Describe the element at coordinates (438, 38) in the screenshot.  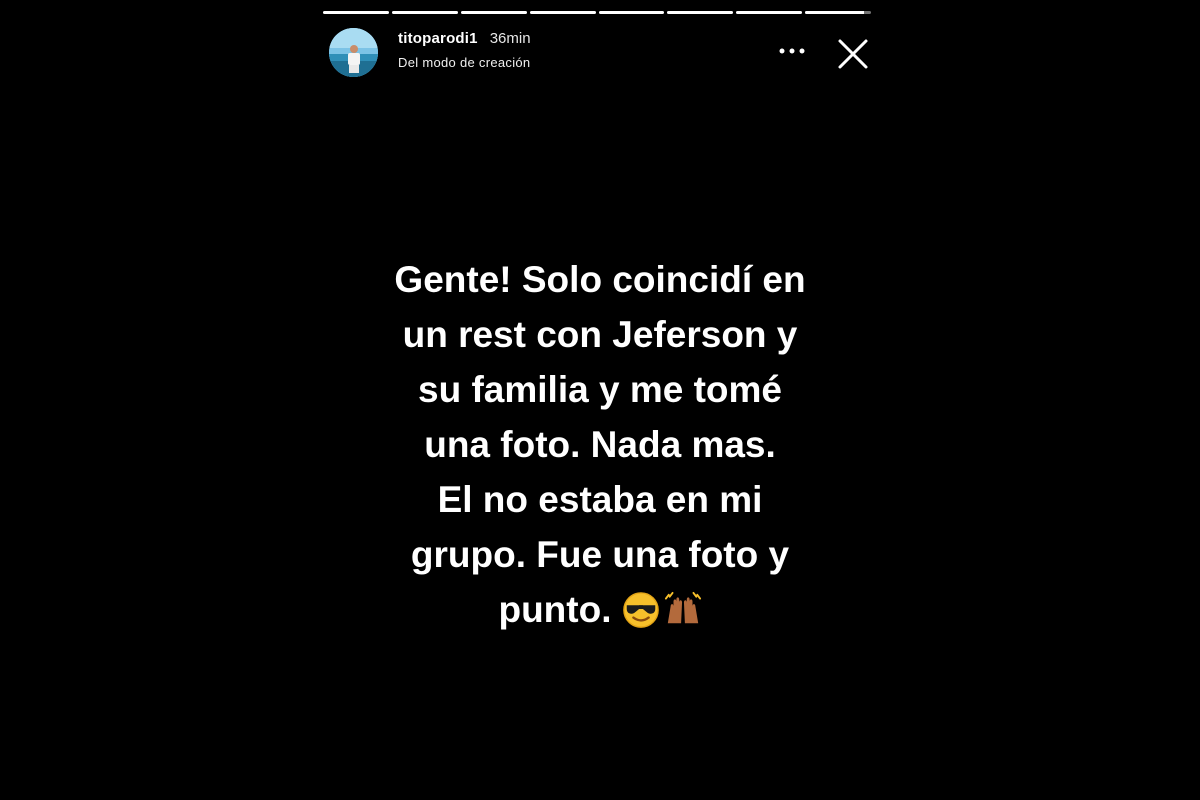
I see `username: titoparodi1` at that location.